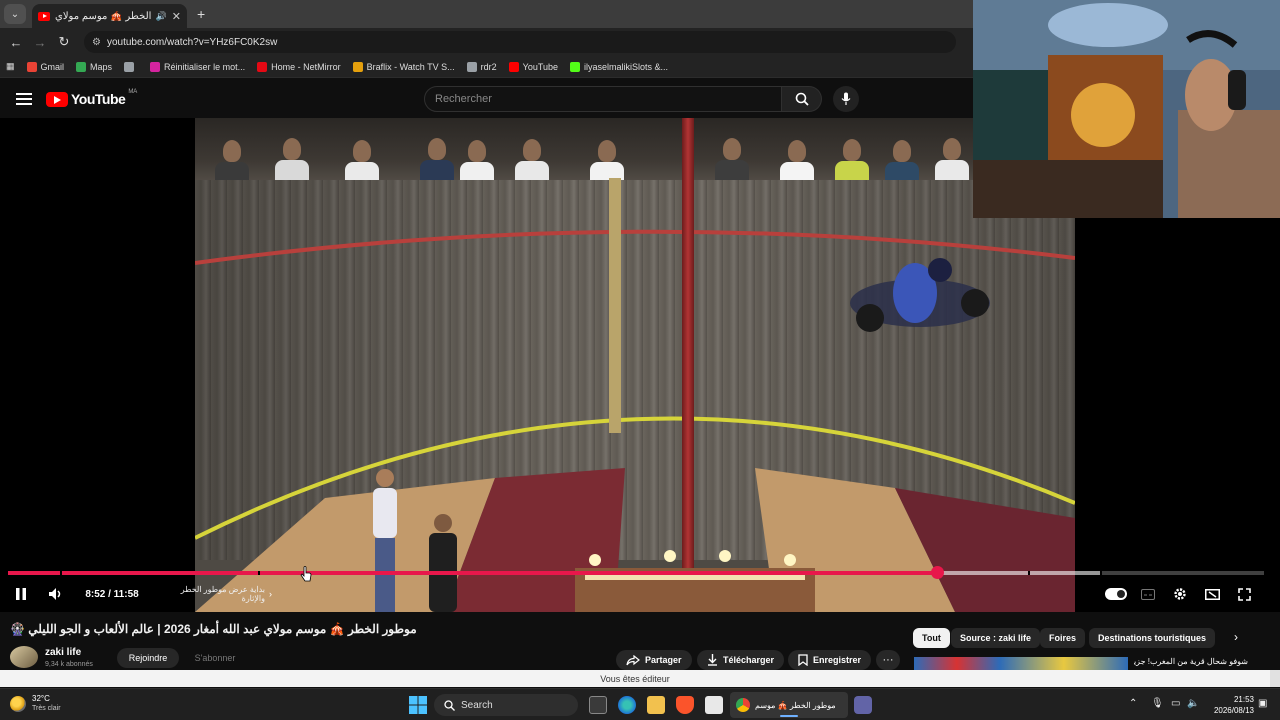 Image resolution: width=1280 pixels, height=720 pixels. I want to click on windows-icon, so click(418, 705).